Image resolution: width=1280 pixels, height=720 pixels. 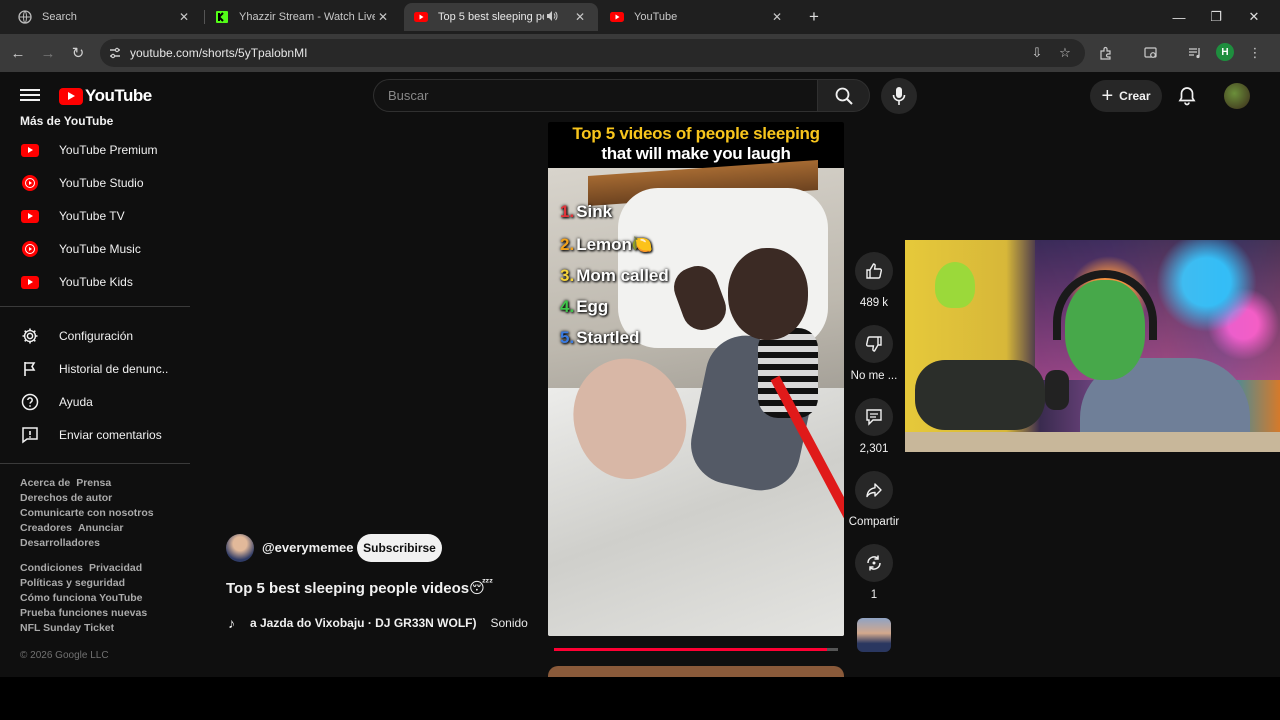 What do you see at coordinates (110, 435) in the screenshot?
I see `sidebar-item-label: Enviar comentarios` at bounding box center [110, 435].